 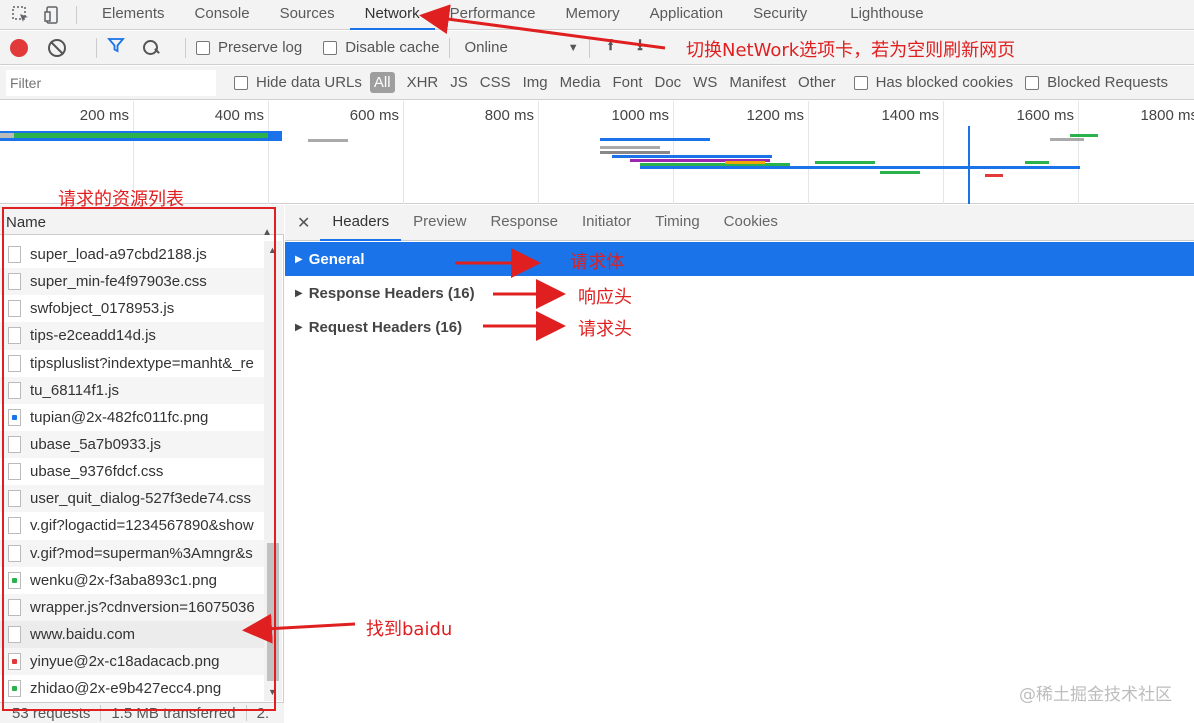 What do you see at coordinates (605, 297) in the screenshot?
I see `annotation-response-header: 响应头` at bounding box center [605, 297].